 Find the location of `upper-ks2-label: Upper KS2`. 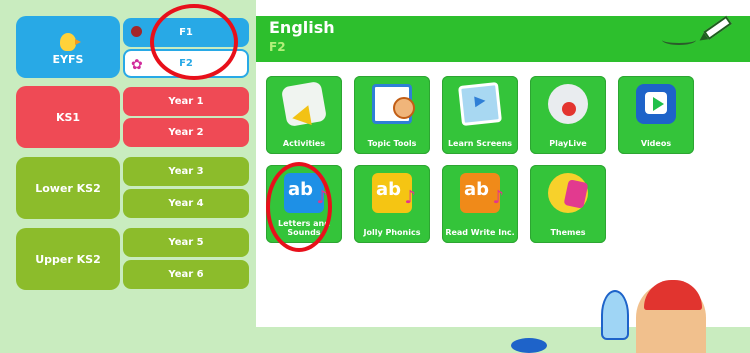

upper-ks2-label: Upper KS2 is located at coordinates (68, 259).